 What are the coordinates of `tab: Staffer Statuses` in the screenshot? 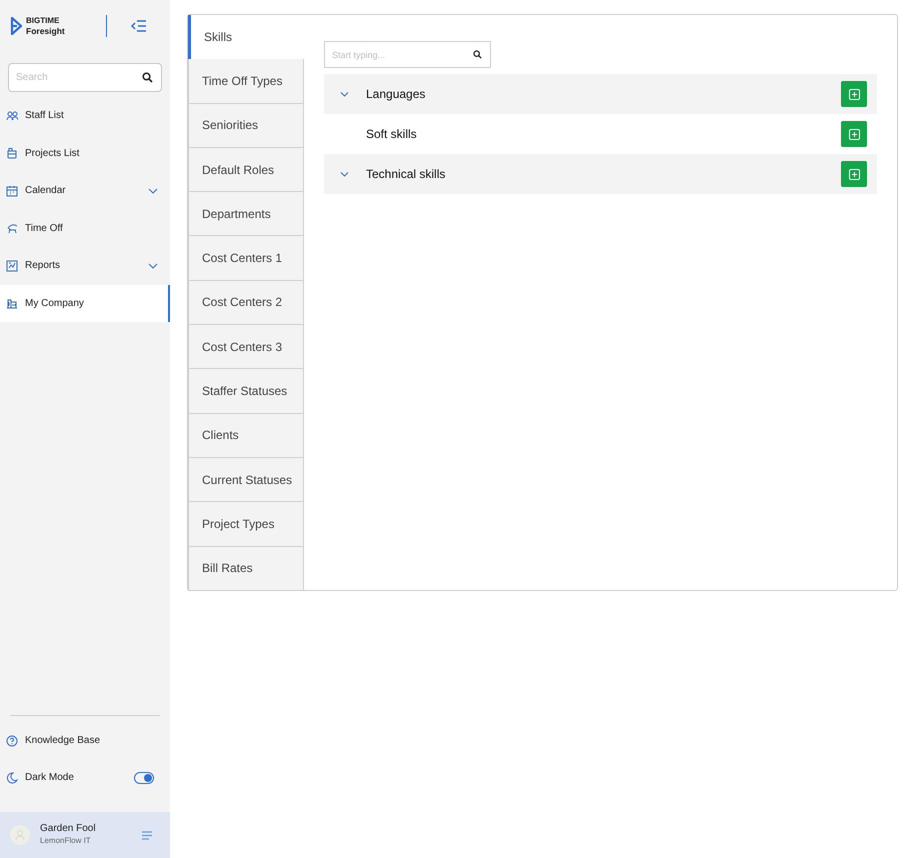 It's located at (246, 391).